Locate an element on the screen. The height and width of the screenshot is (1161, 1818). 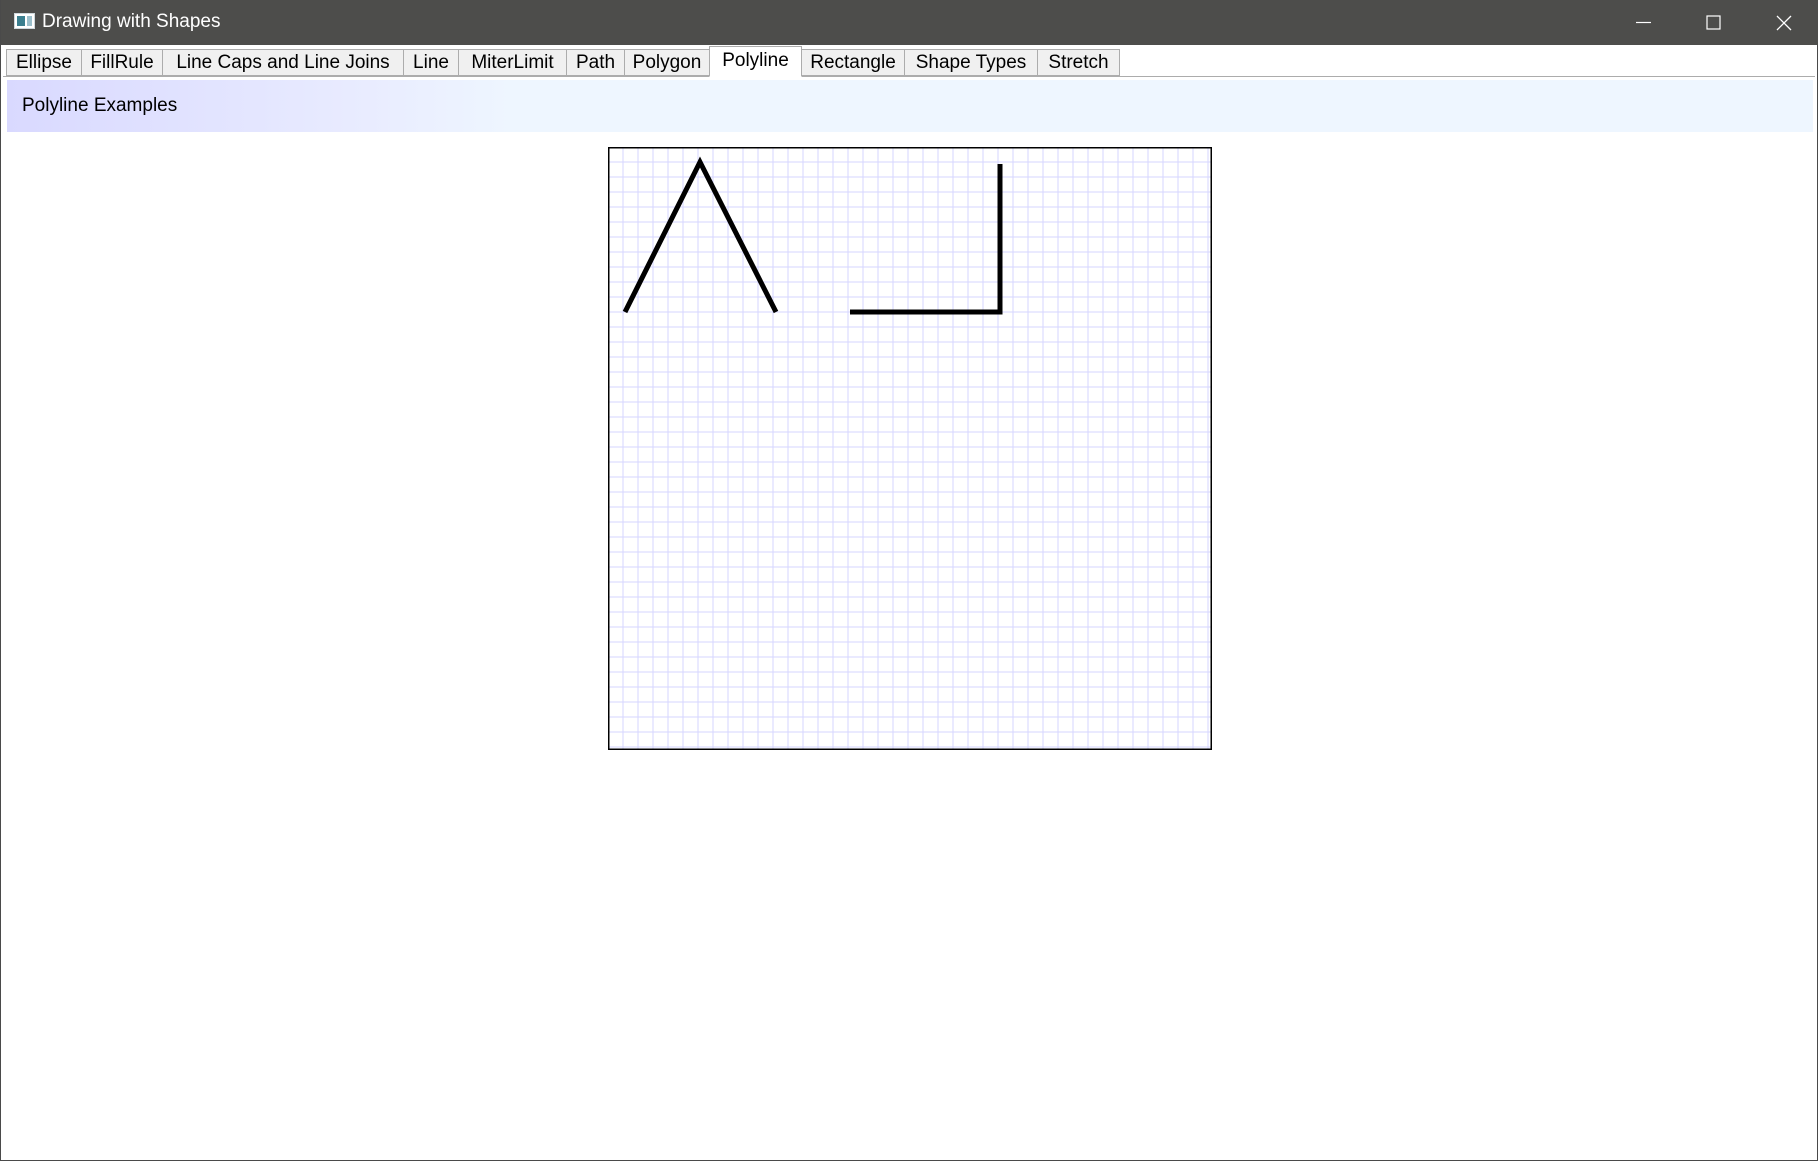
close-button is located at coordinates (1783, 22).